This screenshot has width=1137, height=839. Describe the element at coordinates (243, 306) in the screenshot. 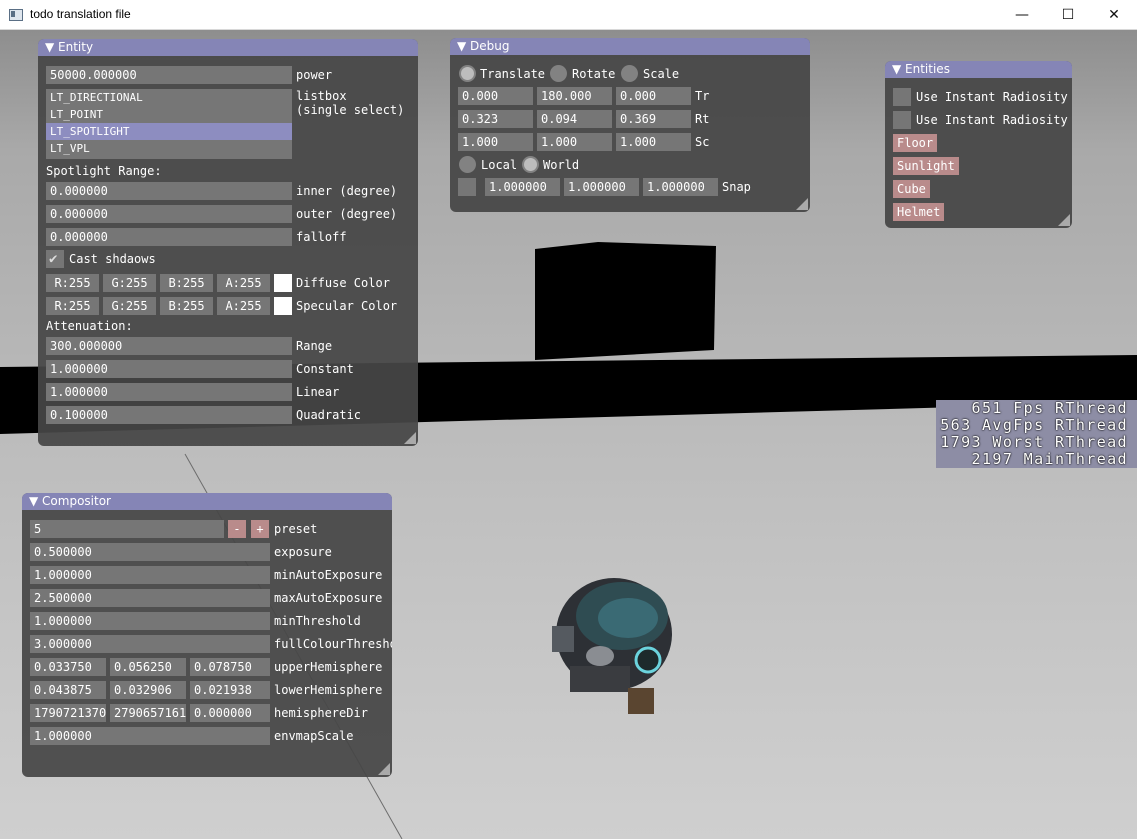

I see `specular-a-field: A:255` at that location.